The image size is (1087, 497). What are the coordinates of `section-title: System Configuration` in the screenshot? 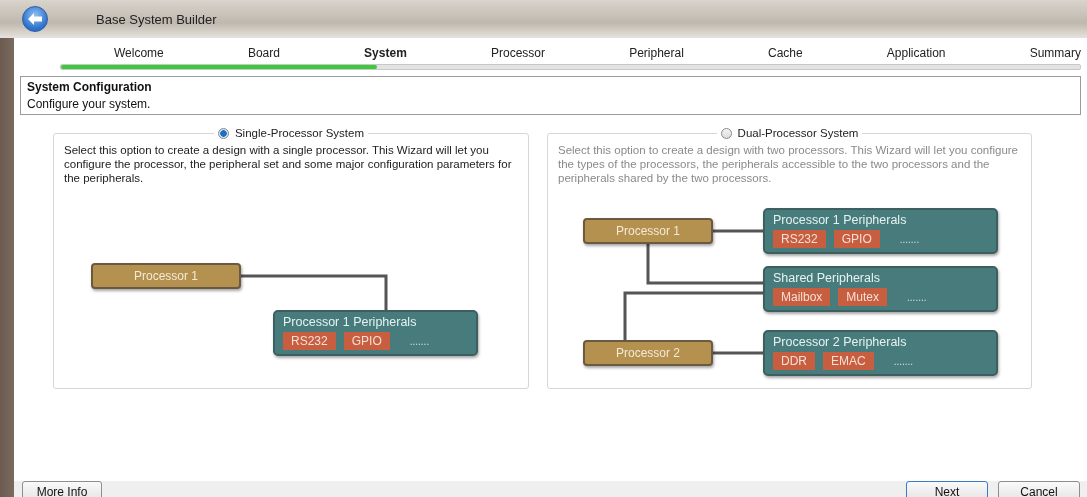 It's located at (90, 87).